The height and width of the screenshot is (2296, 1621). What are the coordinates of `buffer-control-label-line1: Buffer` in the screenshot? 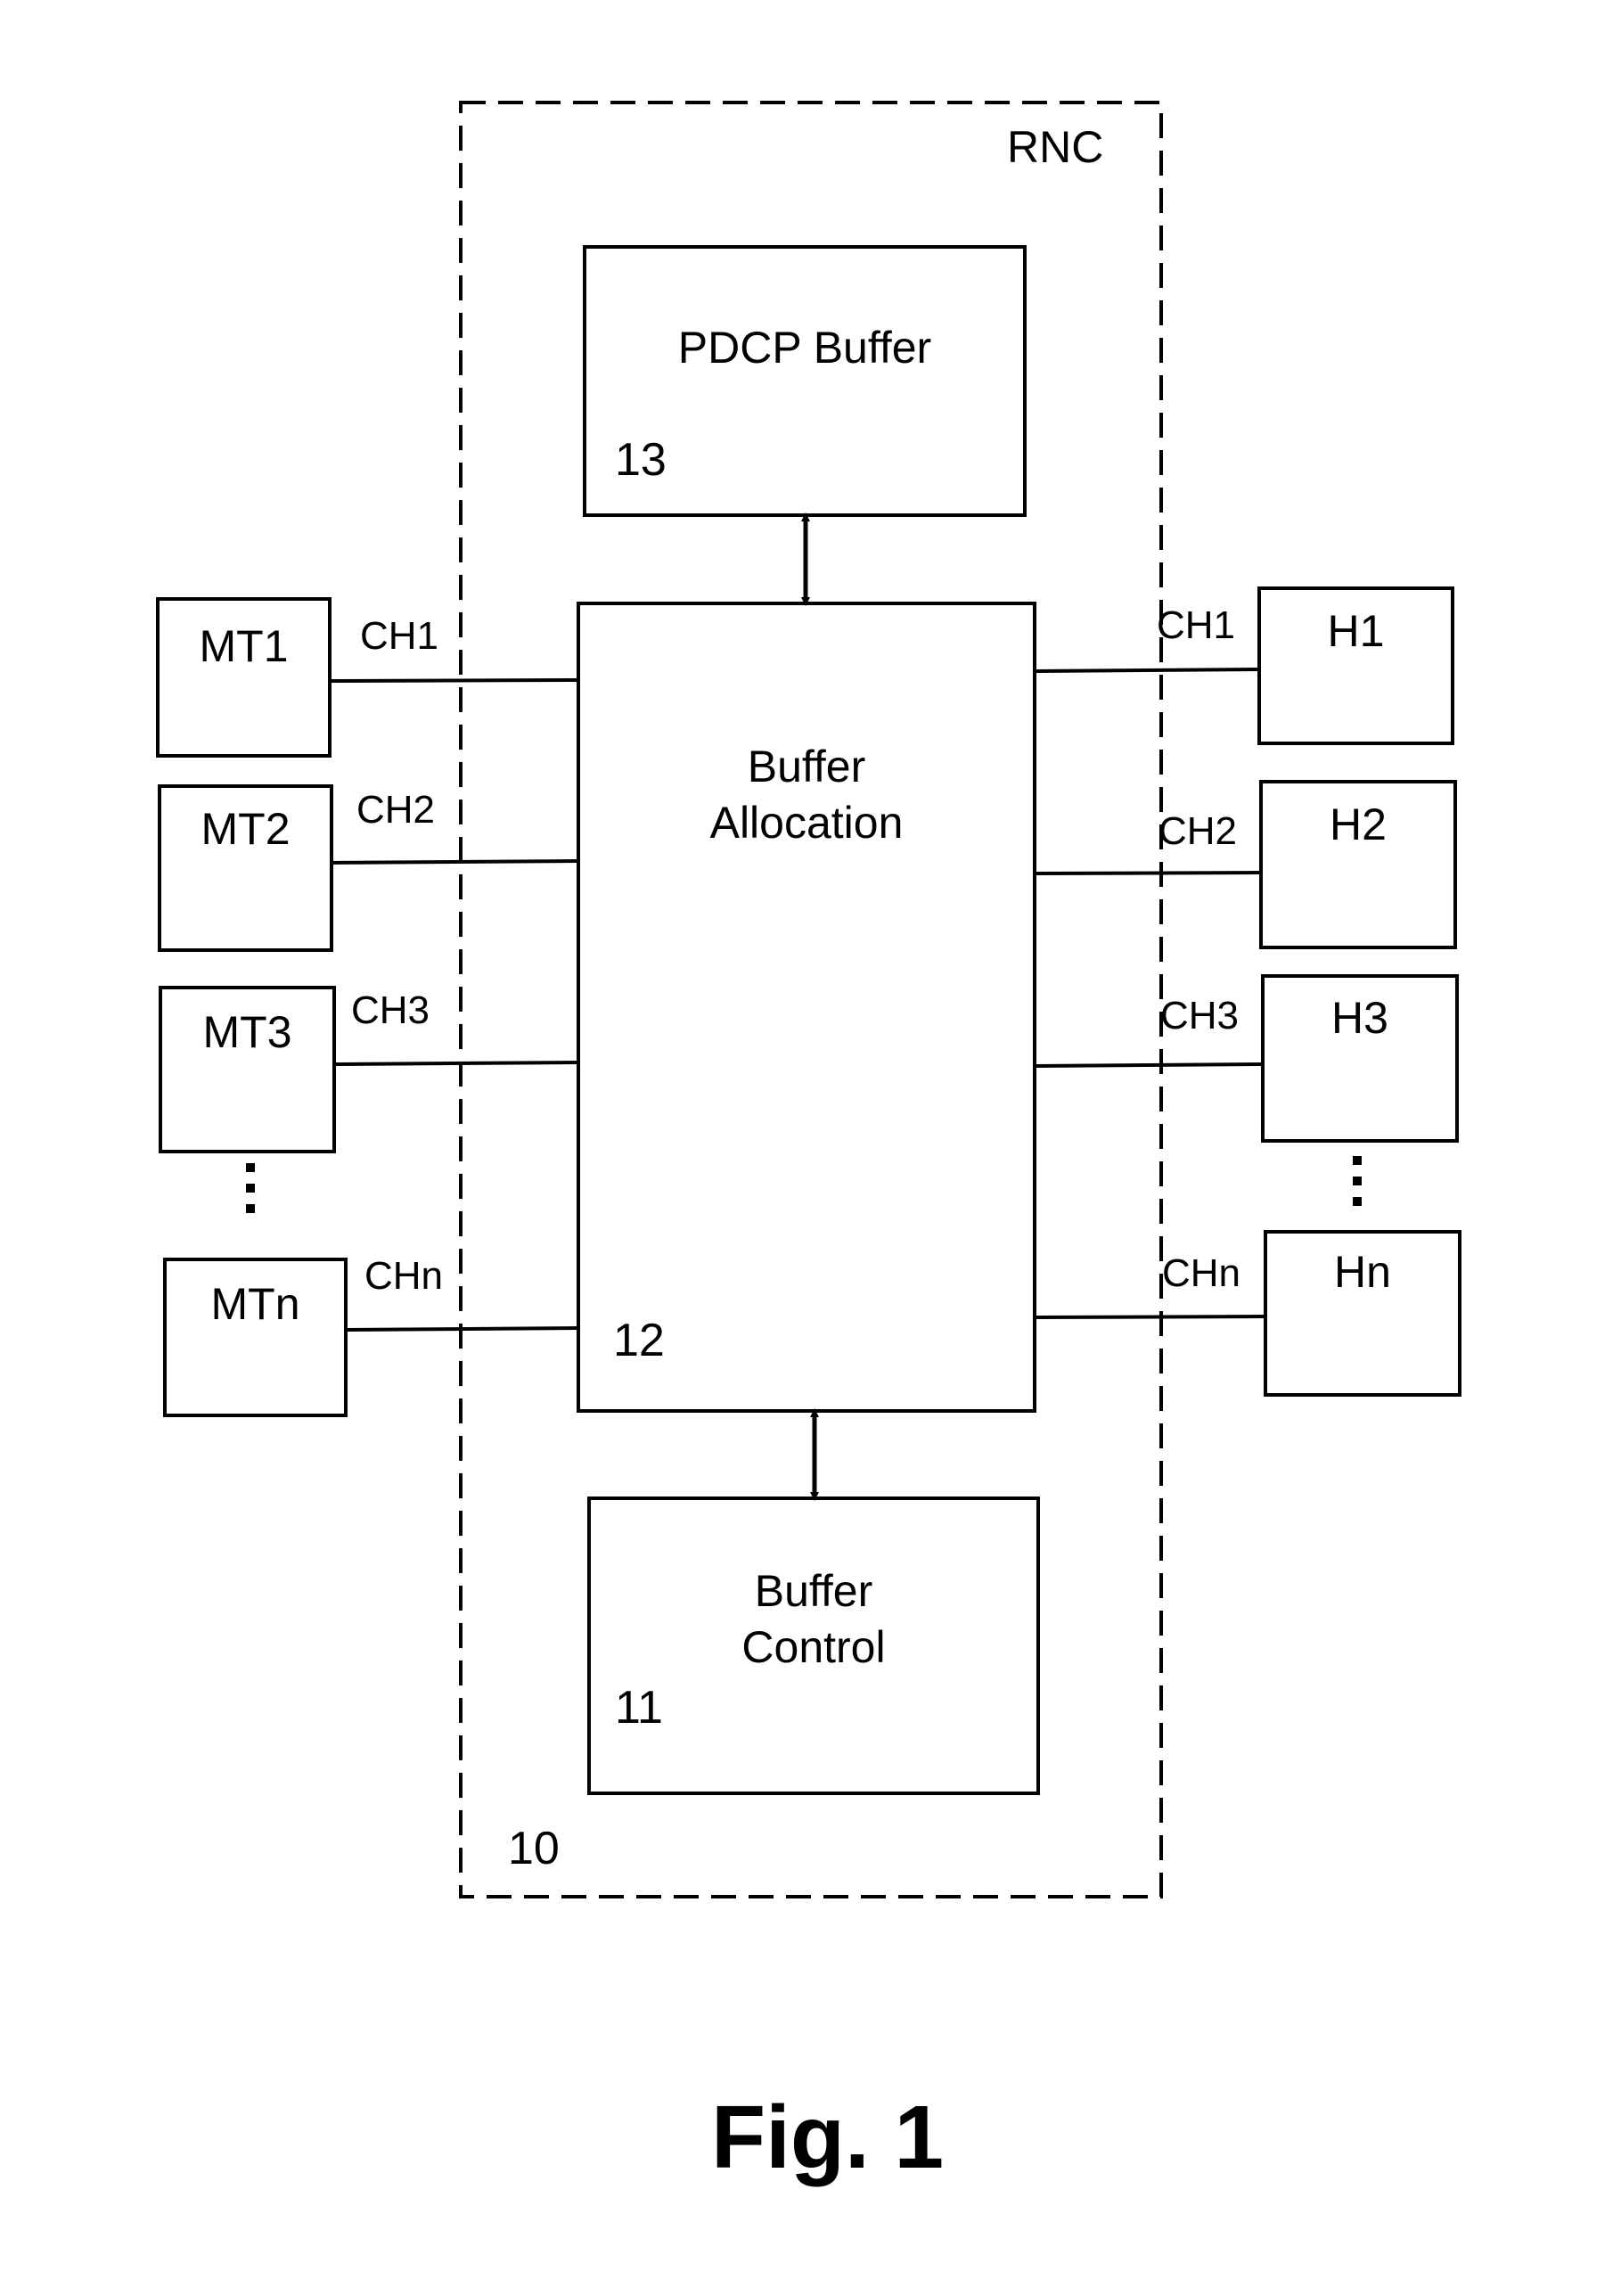 It's located at (813, 1591).